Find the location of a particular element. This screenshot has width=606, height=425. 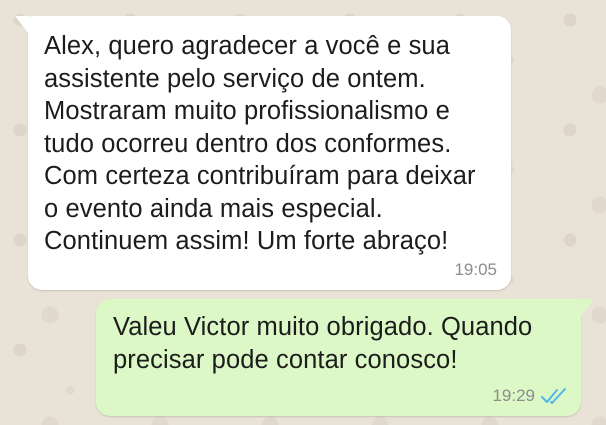

message-meta: 19:05 is located at coordinates (475, 270).